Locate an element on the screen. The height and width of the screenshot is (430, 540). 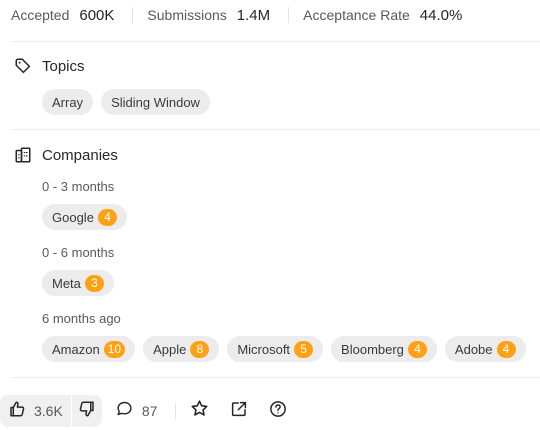
action-bar: 3.6K 87 is located at coordinates (143, 411).